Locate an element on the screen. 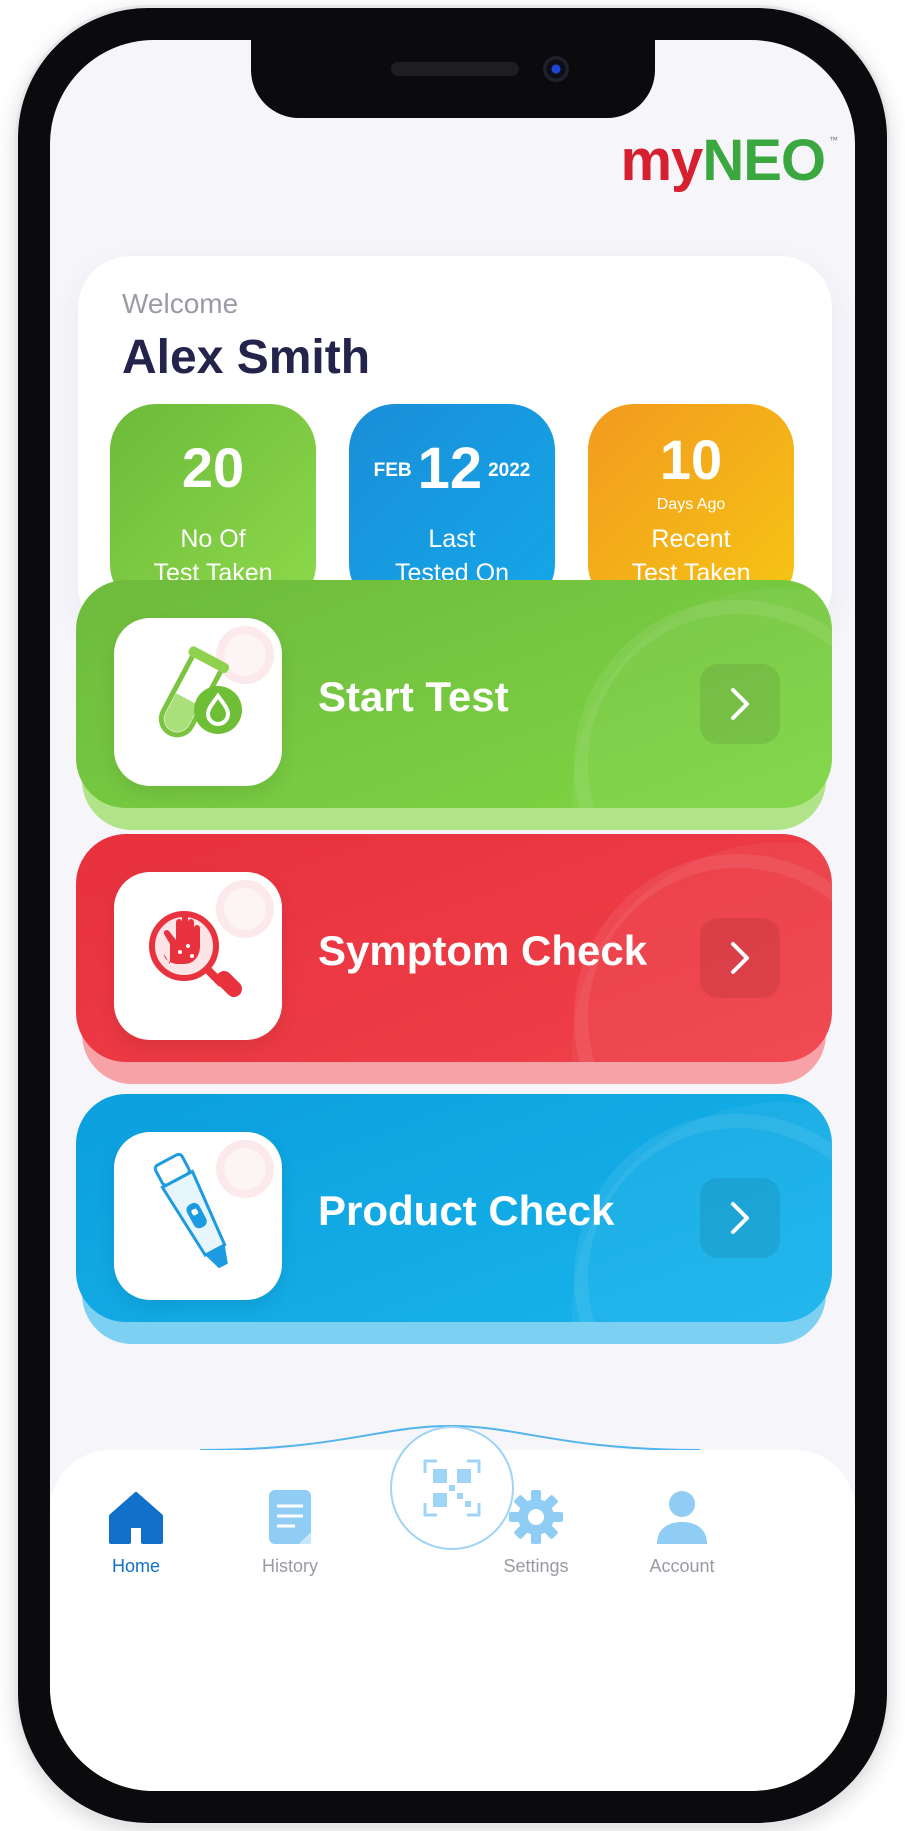 The height and width of the screenshot is (1831, 905). nav-settings-label: Settings is located at coordinates (536, 1566).